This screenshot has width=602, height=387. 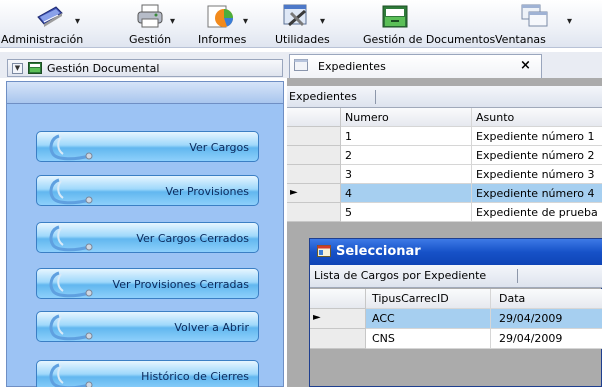 I want to click on table-row: 3 Expediente número 3, so click(x=444, y=174).